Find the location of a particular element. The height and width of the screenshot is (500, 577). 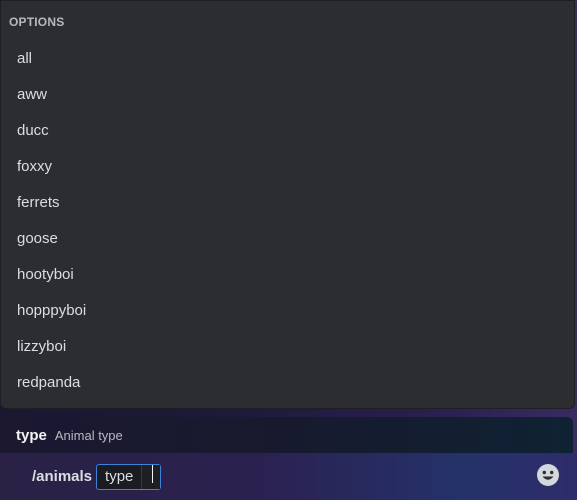

option-chip-label: type is located at coordinates (119, 476).